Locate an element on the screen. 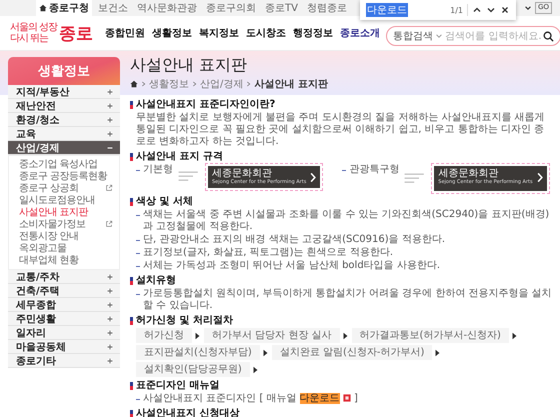  process-step: 허가부서 담당자 현장 실사 is located at coordinates (272, 335).